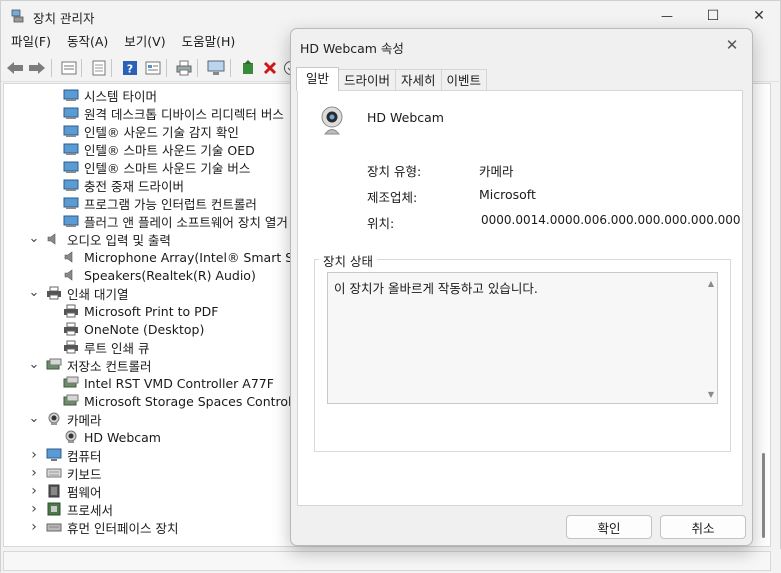 The height and width of the screenshot is (573, 781). I want to click on close-button: ✕, so click(758, 16).